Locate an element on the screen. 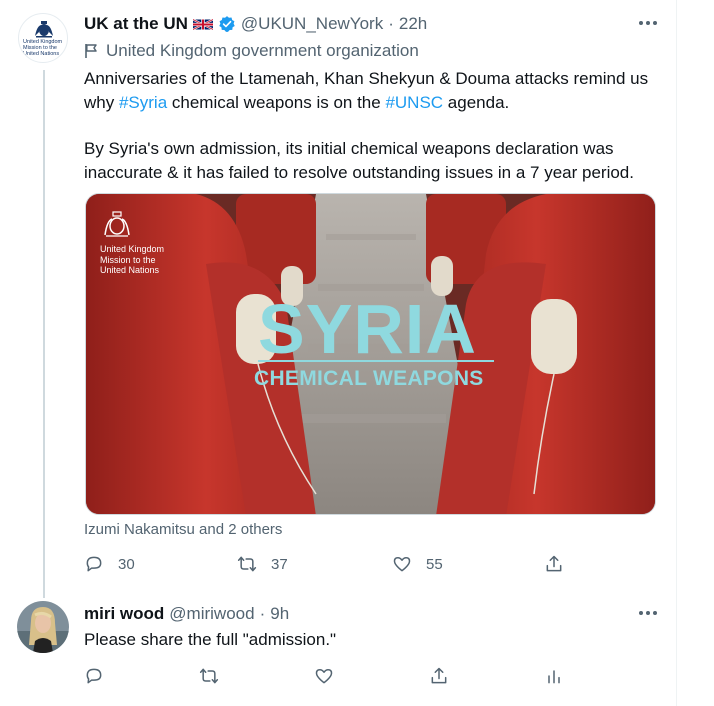 This screenshot has width=714, height=706. user-photo is located at coordinates (43, 627).